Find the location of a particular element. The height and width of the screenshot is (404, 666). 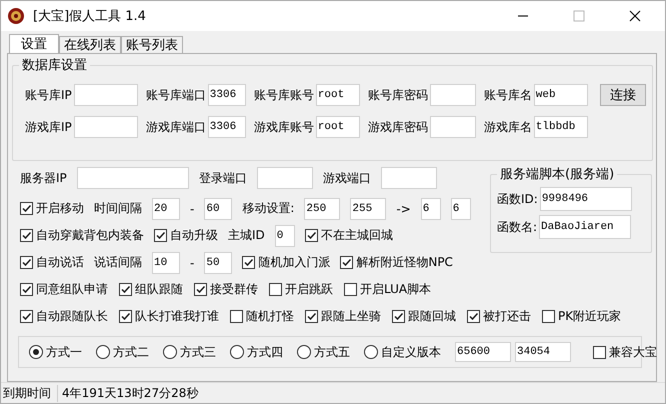

checkbox: 组队跟随 is located at coordinates (151, 289).